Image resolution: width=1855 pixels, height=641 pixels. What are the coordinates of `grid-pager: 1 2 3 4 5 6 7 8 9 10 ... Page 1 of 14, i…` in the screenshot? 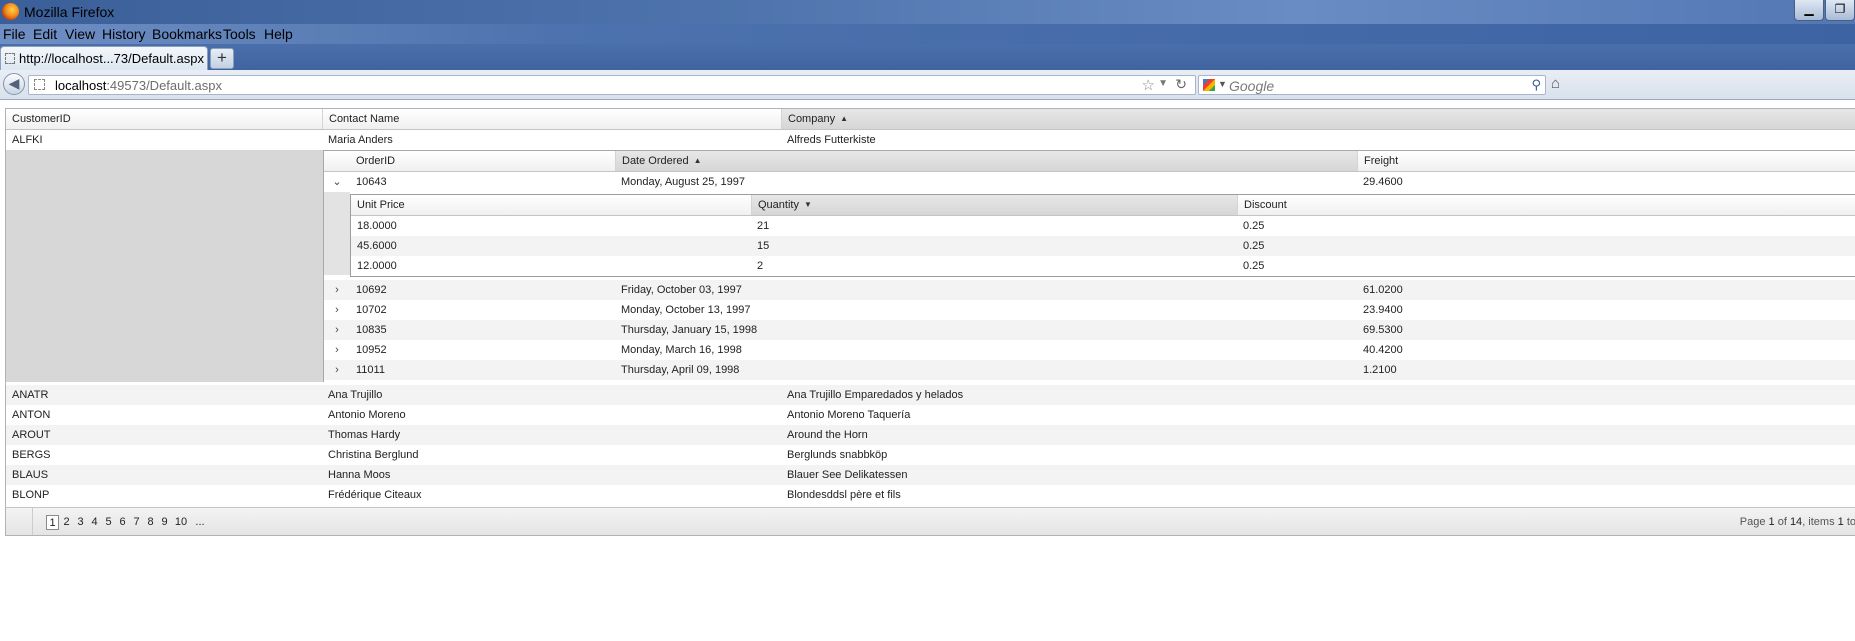 It's located at (930, 521).